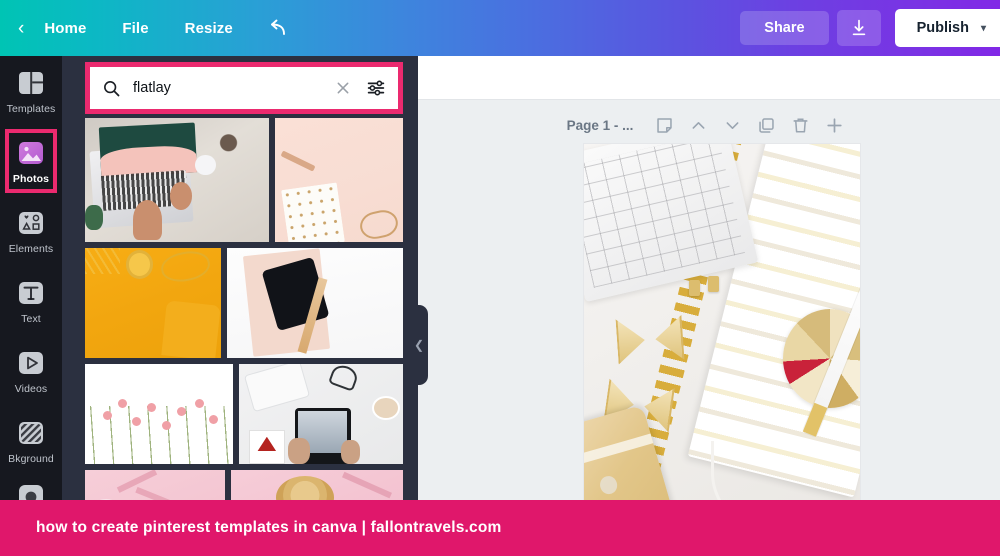  What do you see at coordinates (800, 125) in the screenshot?
I see `delete-page-icon` at bounding box center [800, 125].